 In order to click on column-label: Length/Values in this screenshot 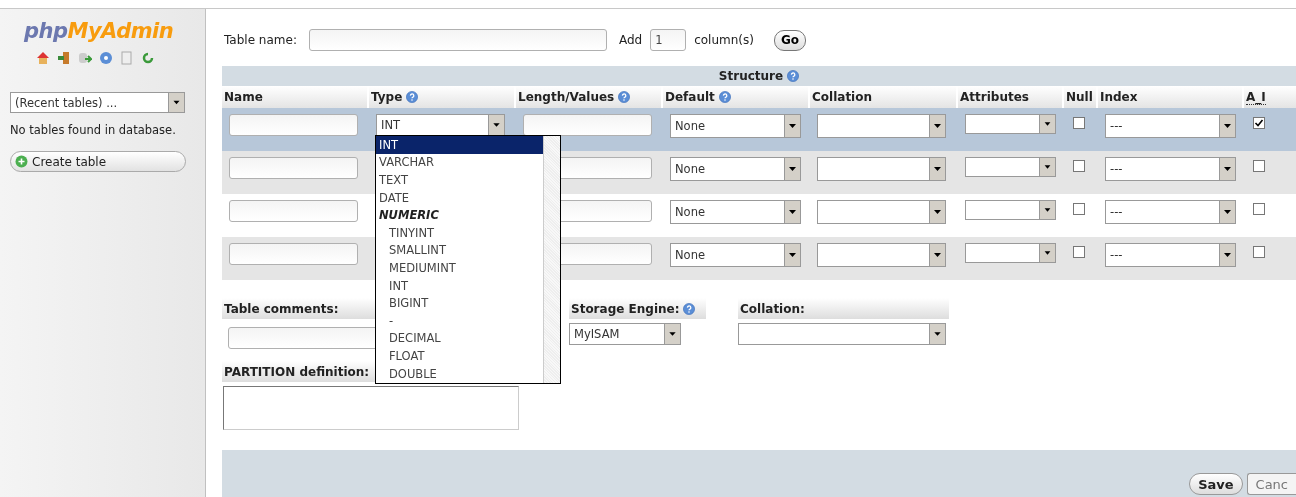, I will do `click(566, 97)`.